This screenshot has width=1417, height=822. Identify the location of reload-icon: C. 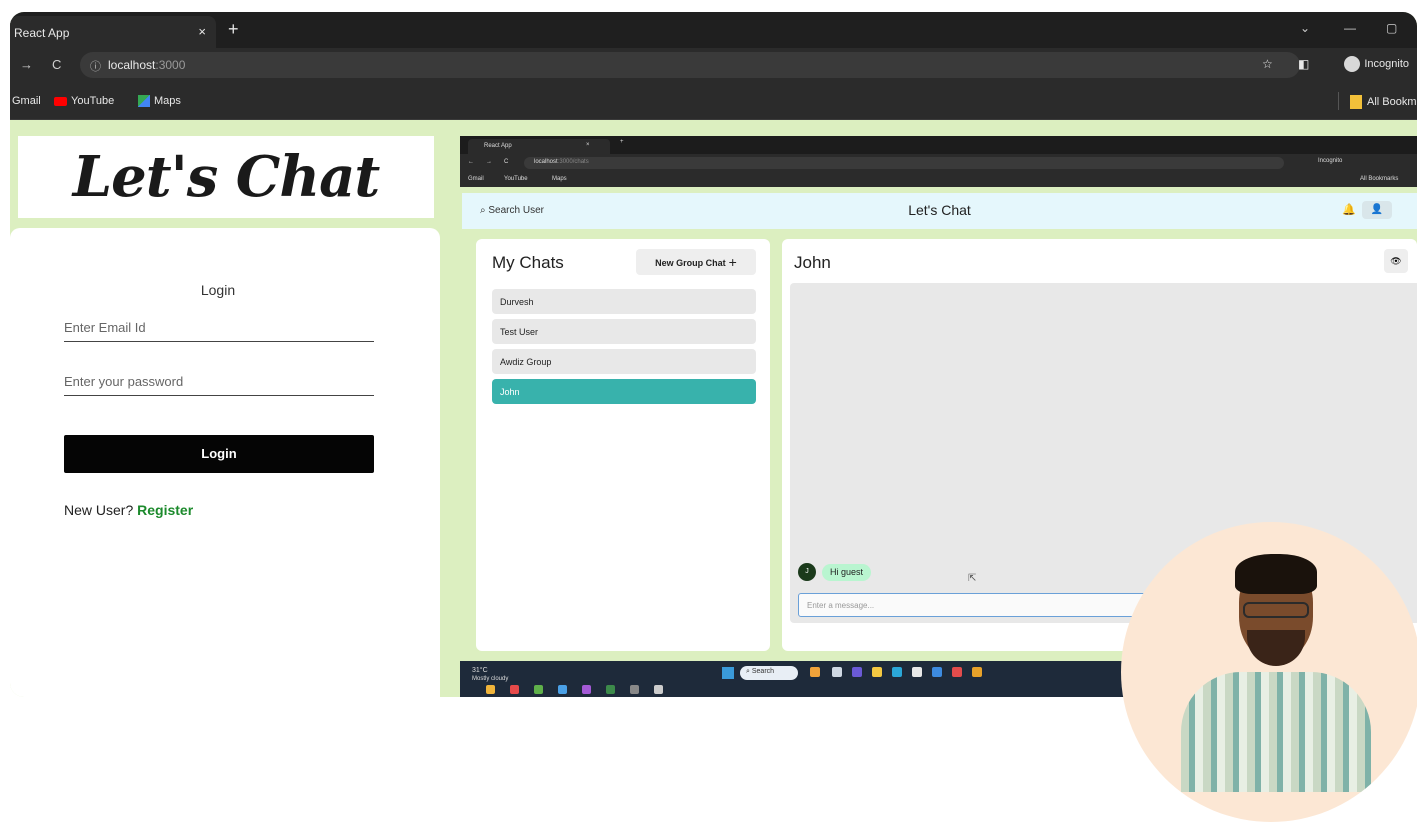
(56, 64).